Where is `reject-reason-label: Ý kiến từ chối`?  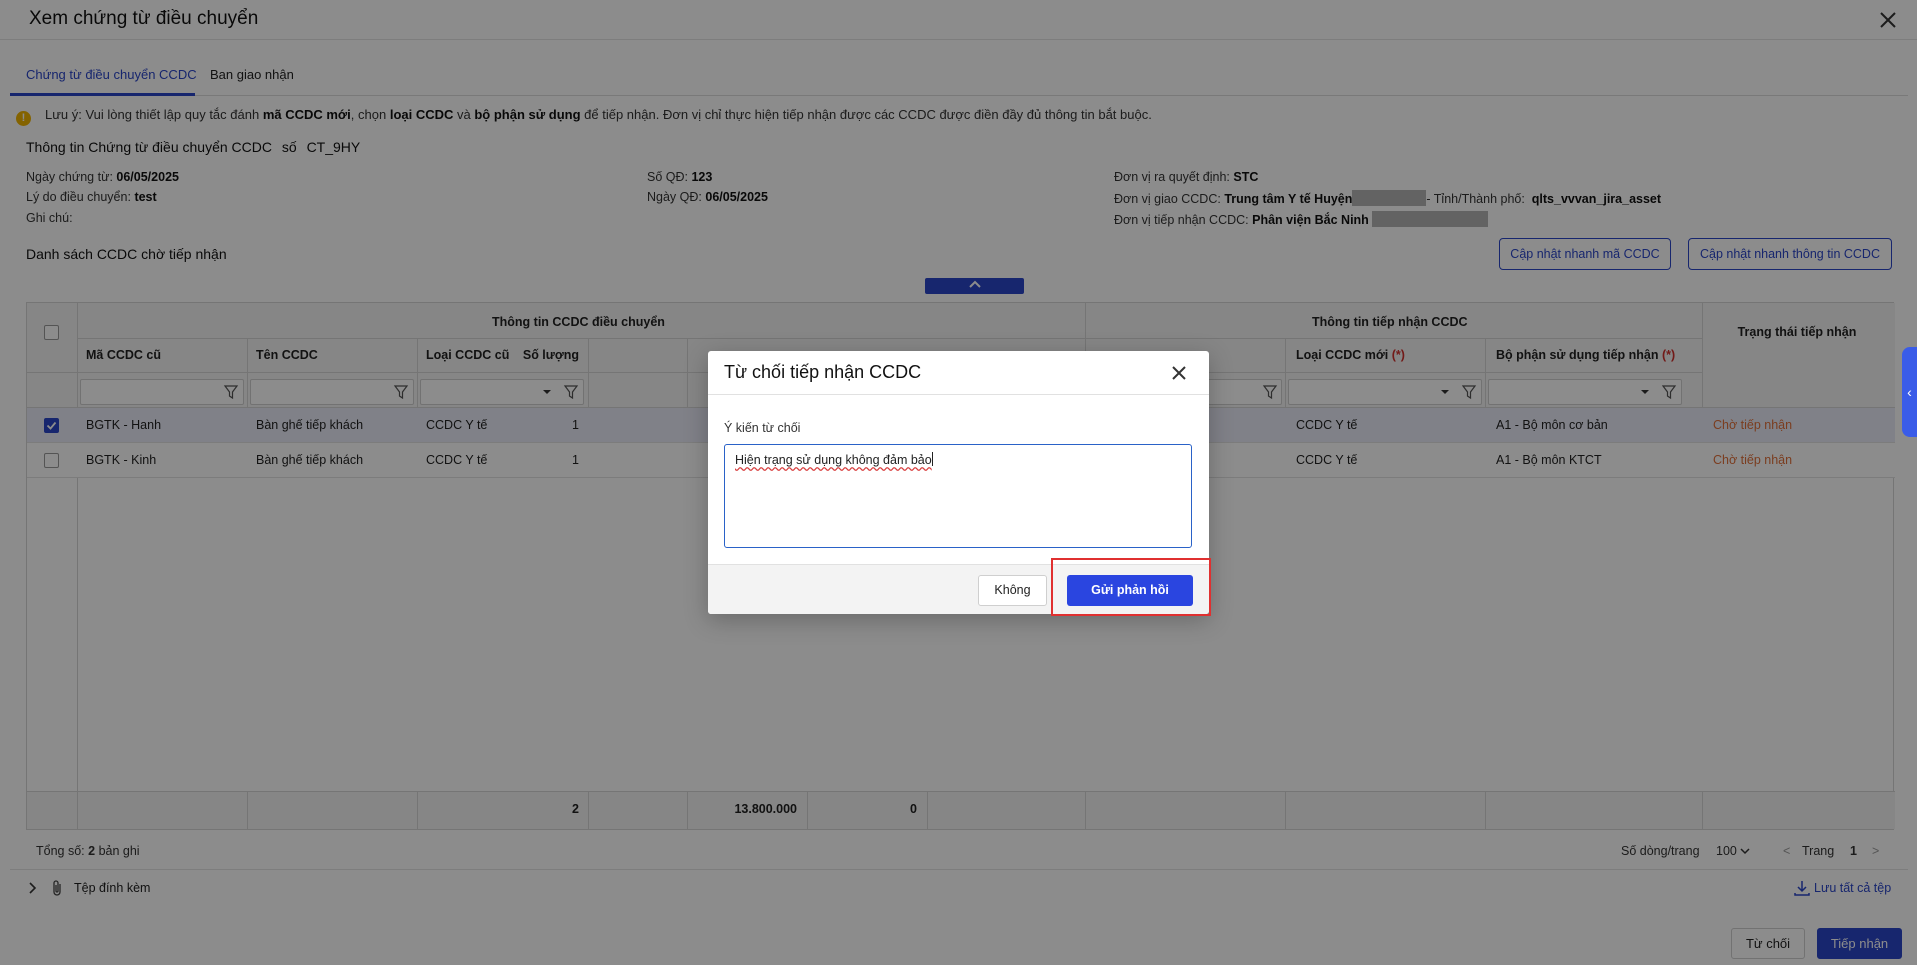
reject-reason-label: Ý kiến từ chối is located at coordinates (762, 428).